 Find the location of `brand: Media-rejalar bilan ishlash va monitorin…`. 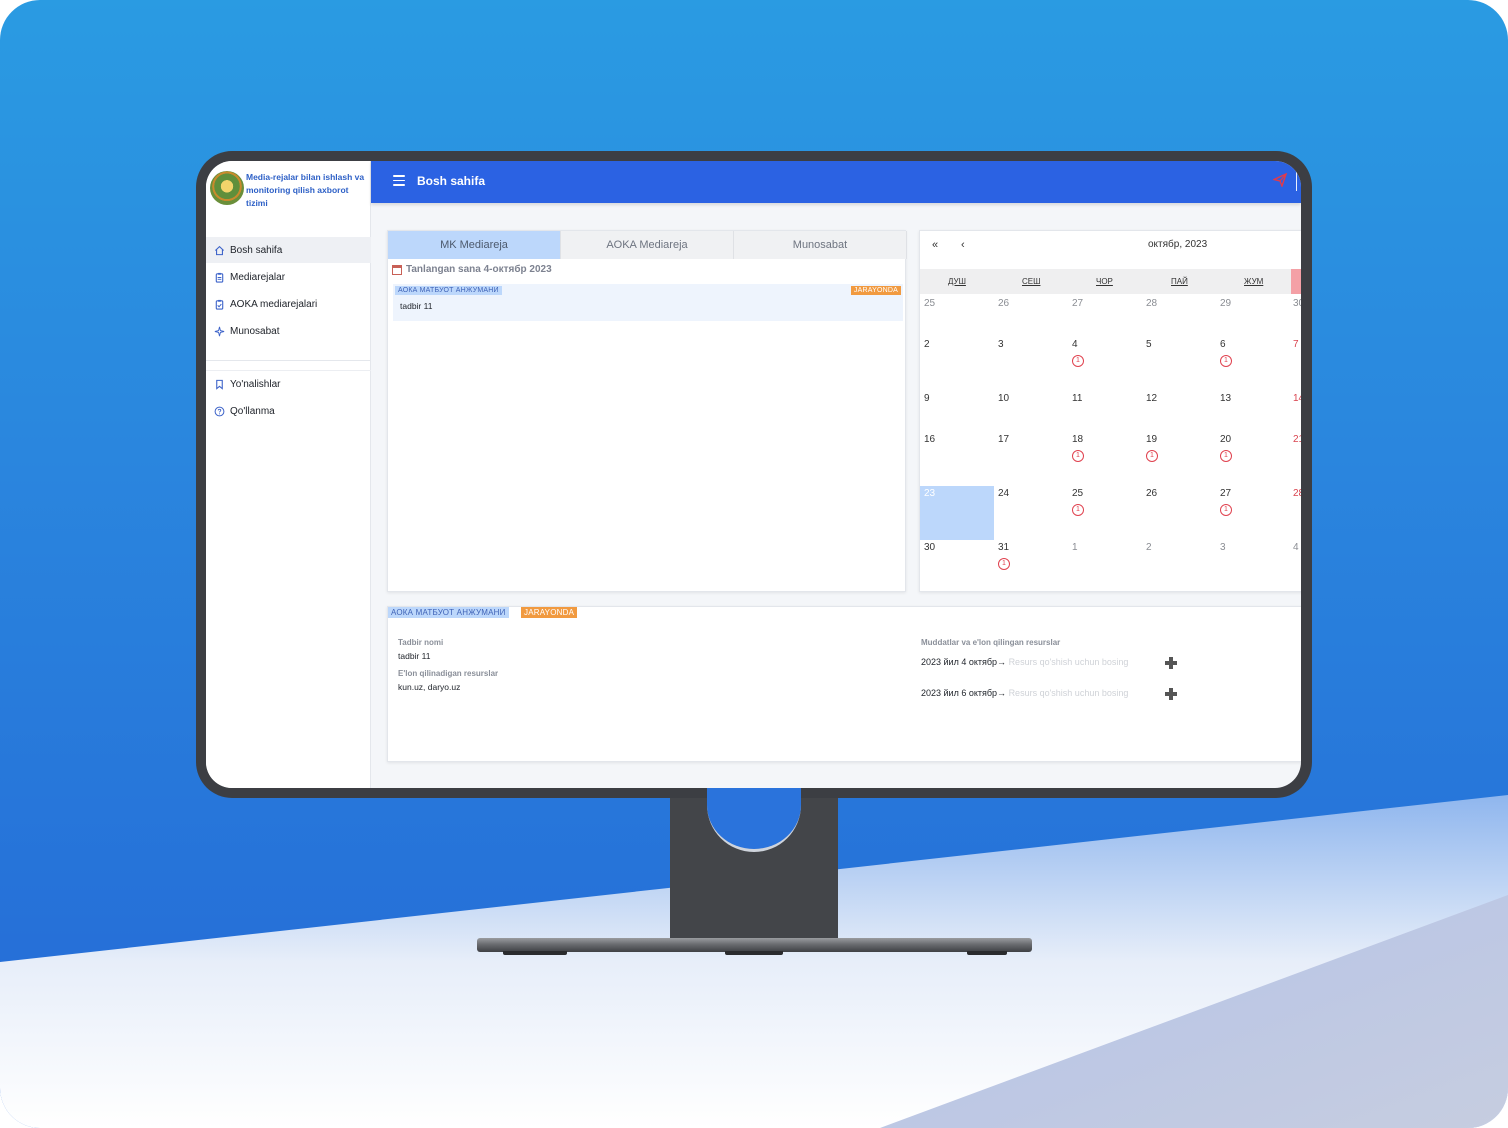

brand: Media-rejalar bilan ishlash va monitorin… is located at coordinates (290, 194).